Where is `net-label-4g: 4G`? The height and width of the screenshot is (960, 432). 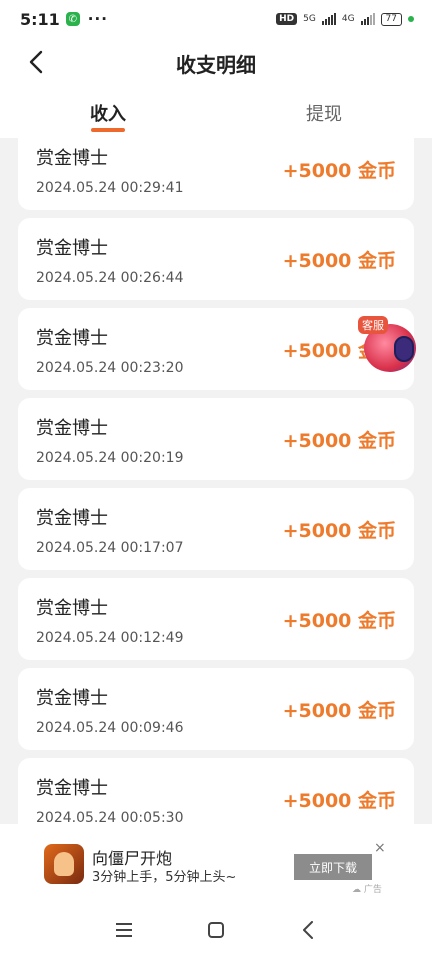
net-label-4g: 4G is located at coordinates (348, 19).